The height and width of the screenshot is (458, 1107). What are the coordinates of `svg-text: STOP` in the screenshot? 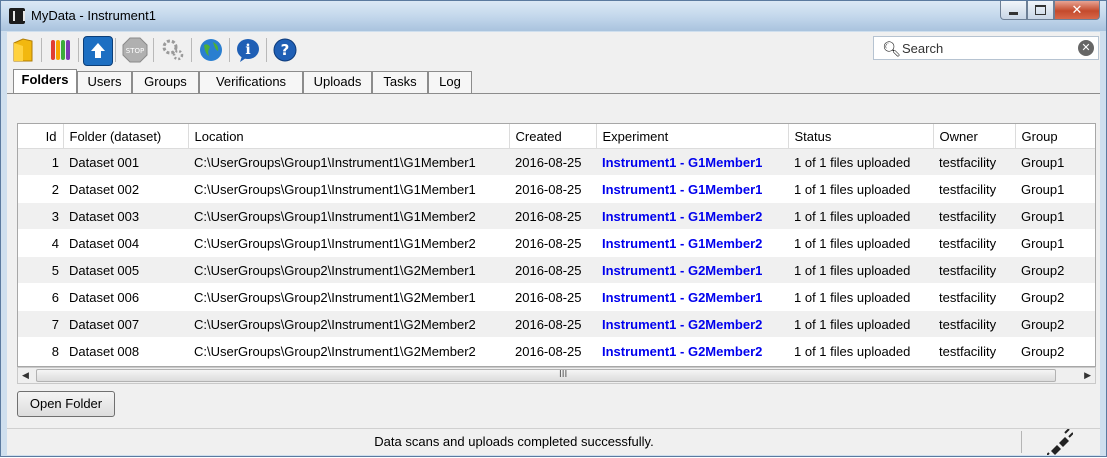 It's located at (135, 51).